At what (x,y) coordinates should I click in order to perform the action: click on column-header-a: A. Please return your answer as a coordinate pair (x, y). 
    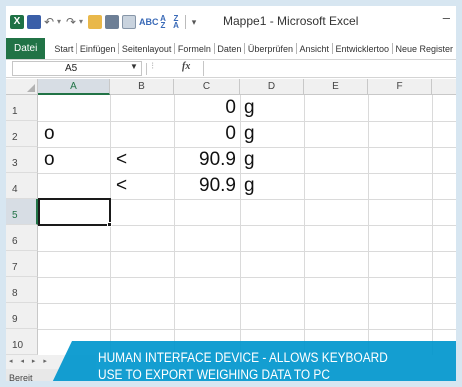
    Looking at the image, I should click on (74, 87).